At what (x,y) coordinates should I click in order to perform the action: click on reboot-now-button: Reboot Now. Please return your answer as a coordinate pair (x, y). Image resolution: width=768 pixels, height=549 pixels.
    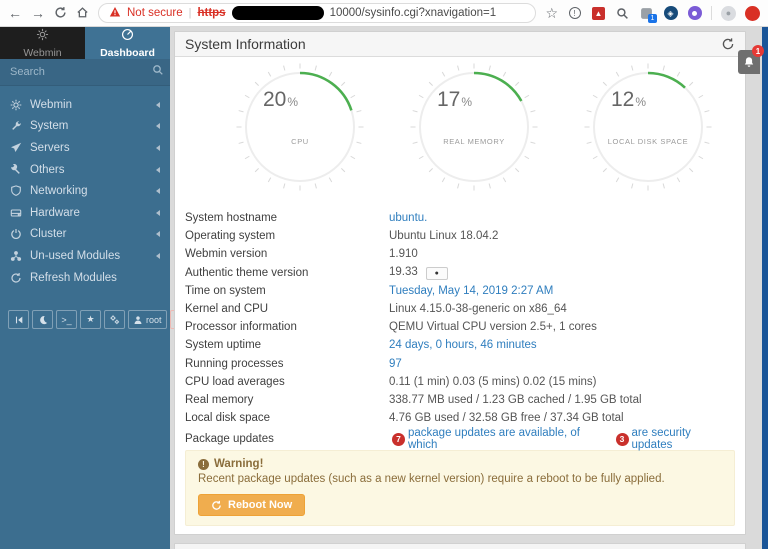
    Looking at the image, I should click on (252, 505).